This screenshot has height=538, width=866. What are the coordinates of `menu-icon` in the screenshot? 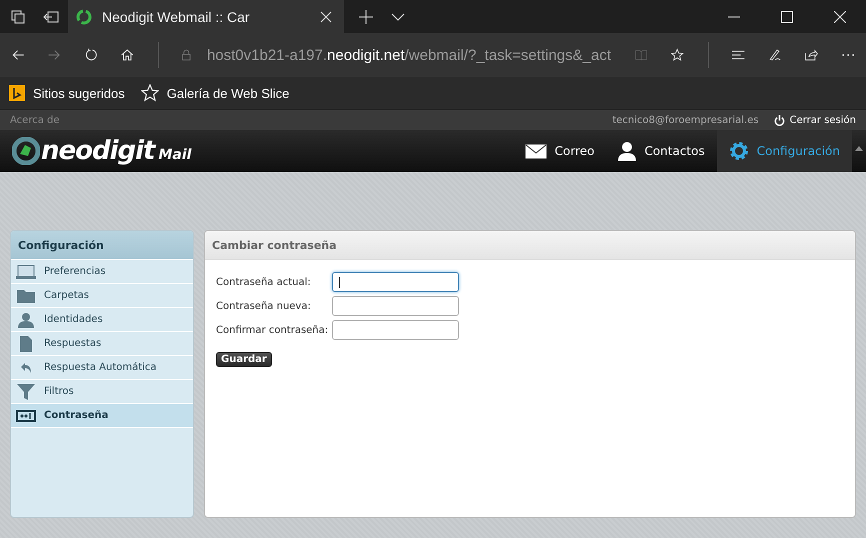 It's located at (738, 55).